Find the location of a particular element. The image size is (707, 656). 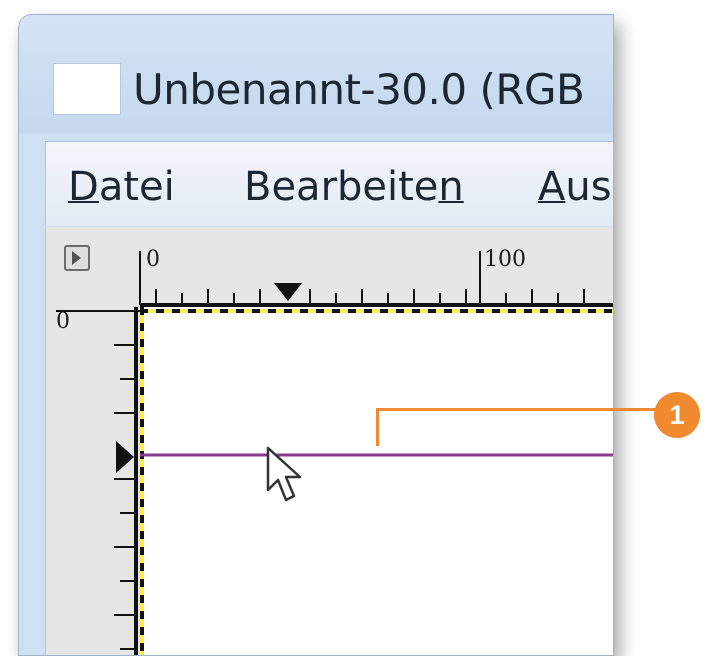

menu-bar: Datei Bearbeiten Aus is located at coordinates (329, 183).